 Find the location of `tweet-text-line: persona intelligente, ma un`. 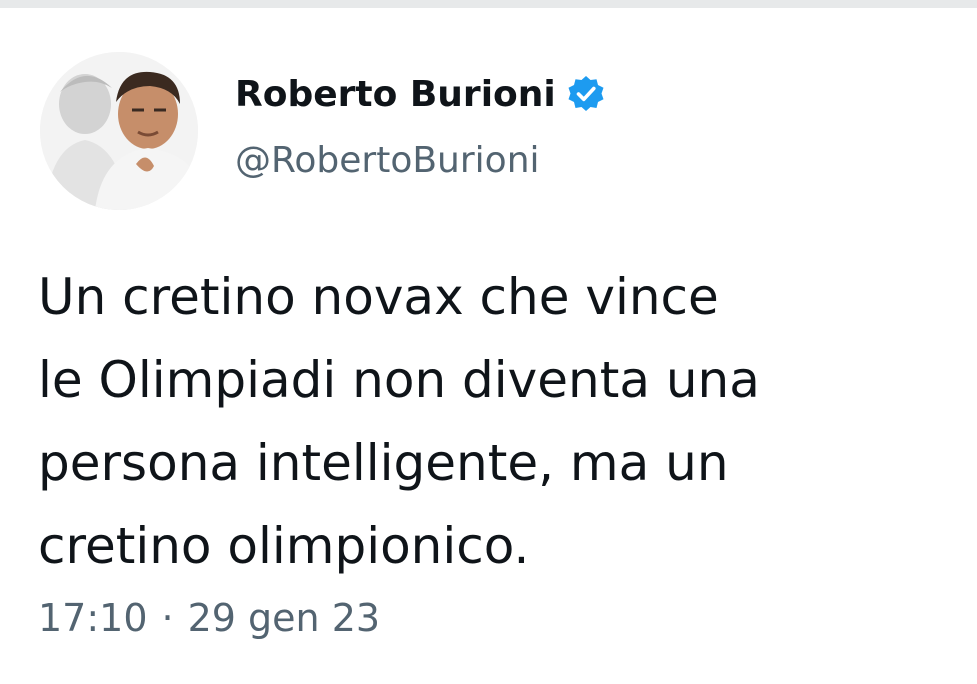

tweet-text-line: persona intelligente, ma un is located at coordinates (383, 463).